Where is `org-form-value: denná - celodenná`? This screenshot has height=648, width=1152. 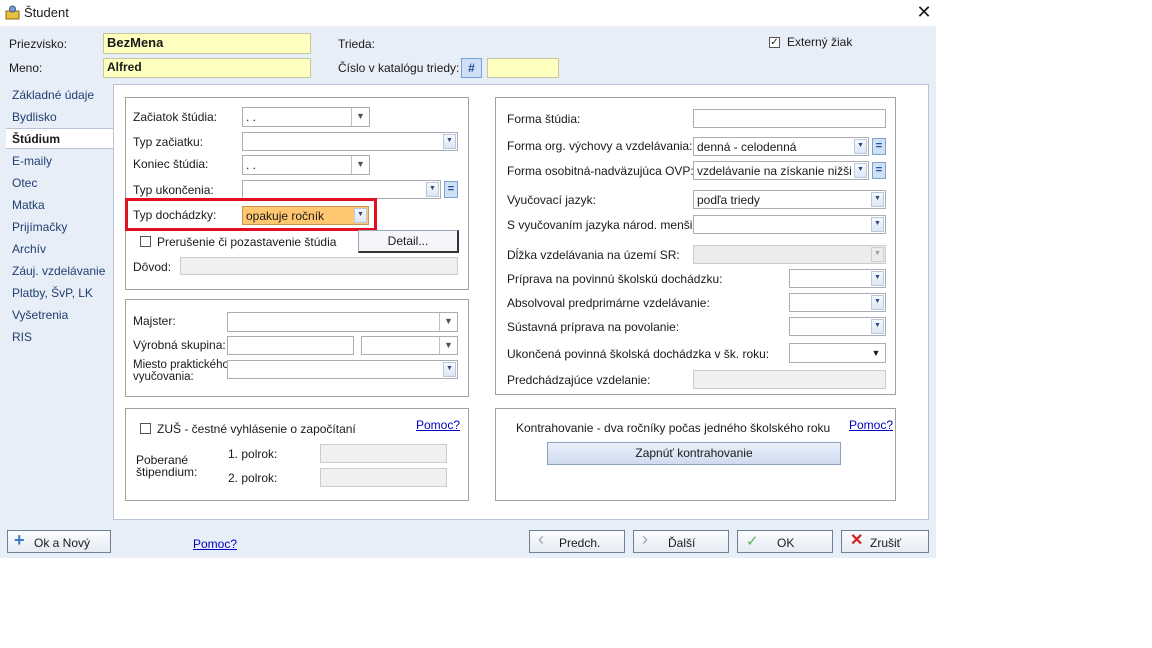
org-form-value: denná - celodenná is located at coordinates (747, 147).